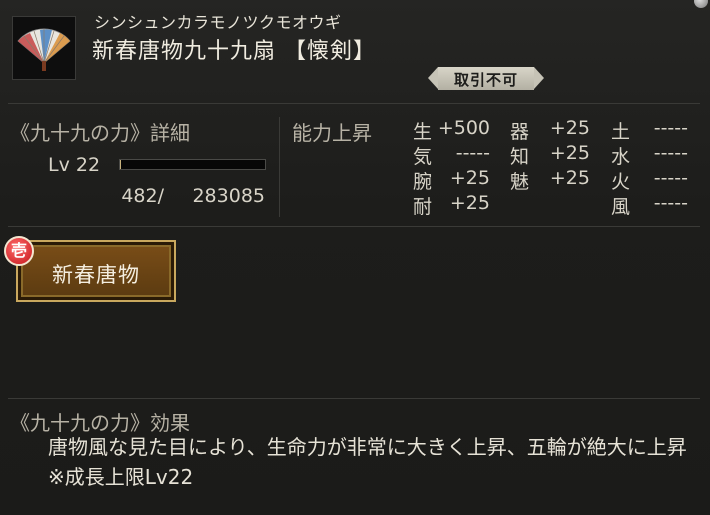 This screenshot has width=710, height=515. Describe the element at coordinates (520, 182) in the screenshot. I see `stat-label: 魅` at that location.